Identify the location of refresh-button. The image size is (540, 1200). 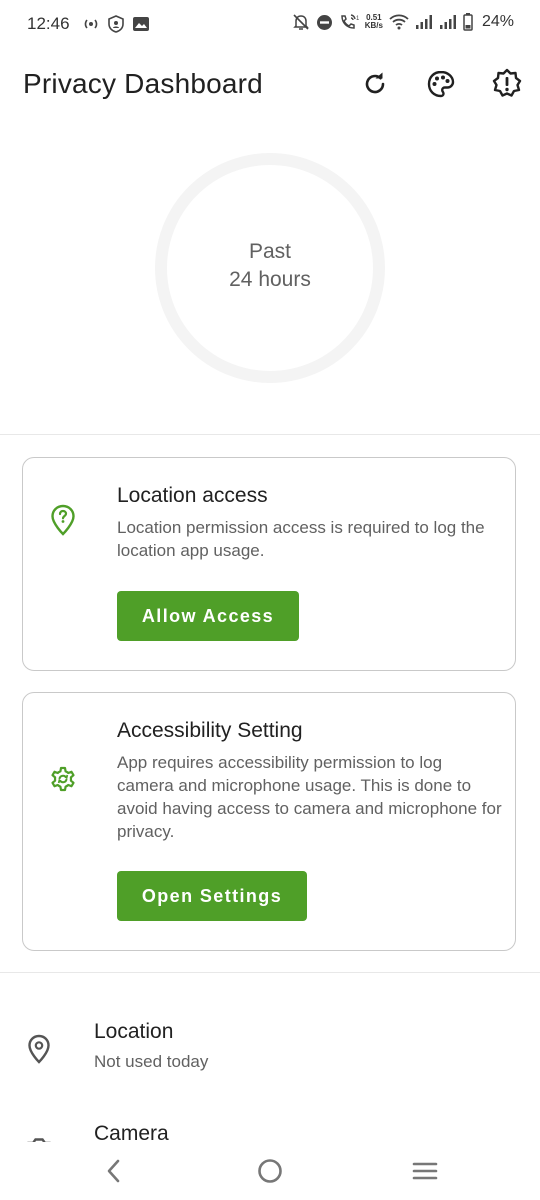
(375, 84).